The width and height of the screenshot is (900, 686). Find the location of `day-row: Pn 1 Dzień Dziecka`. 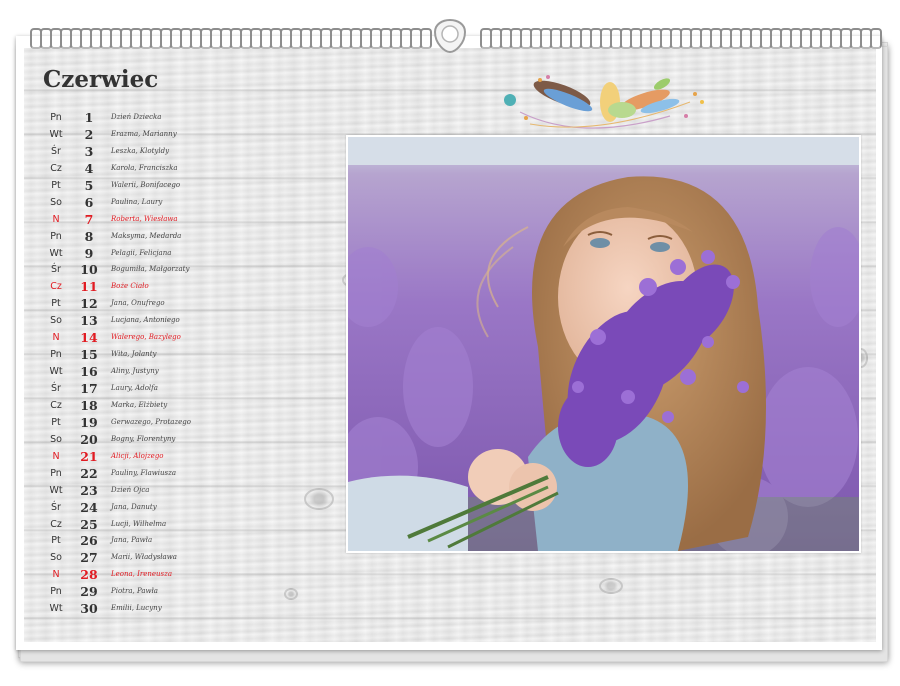

day-row: Pn 1 Dzień Dziecka is located at coordinates (194, 117).